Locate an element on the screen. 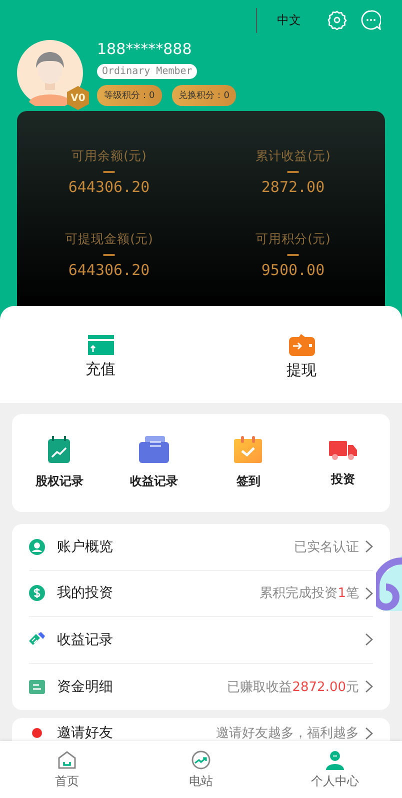 The image size is (402, 798). action-button: 充值 is located at coordinates (101, 356).